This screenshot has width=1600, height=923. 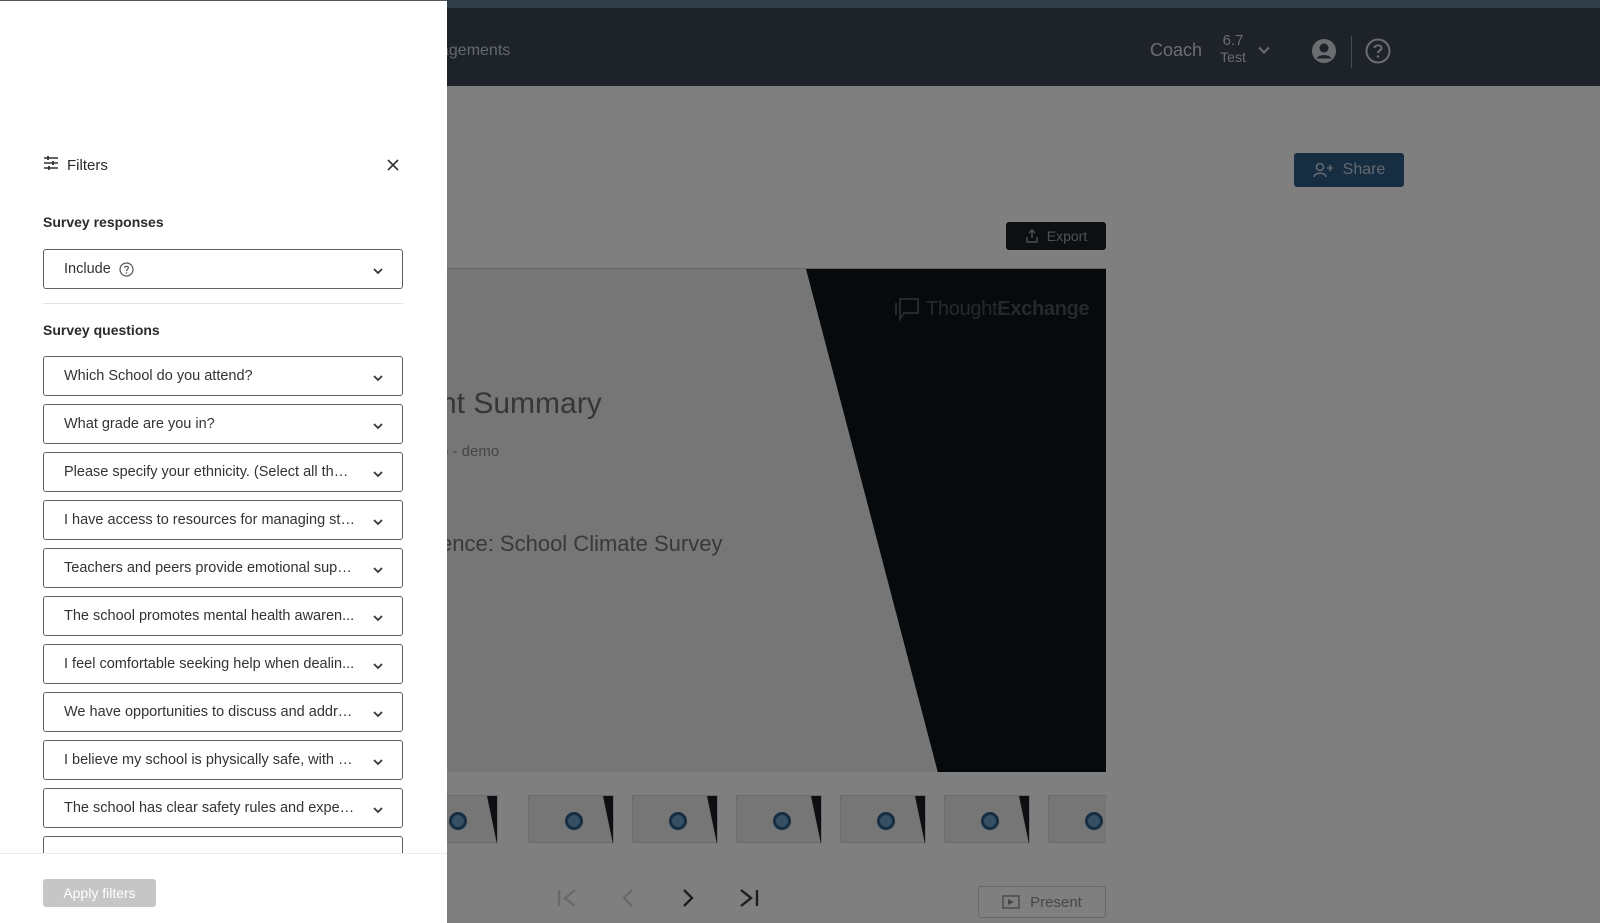 I want to click on question-select-label: Which School do you attend?, so click(x=158, y=376).